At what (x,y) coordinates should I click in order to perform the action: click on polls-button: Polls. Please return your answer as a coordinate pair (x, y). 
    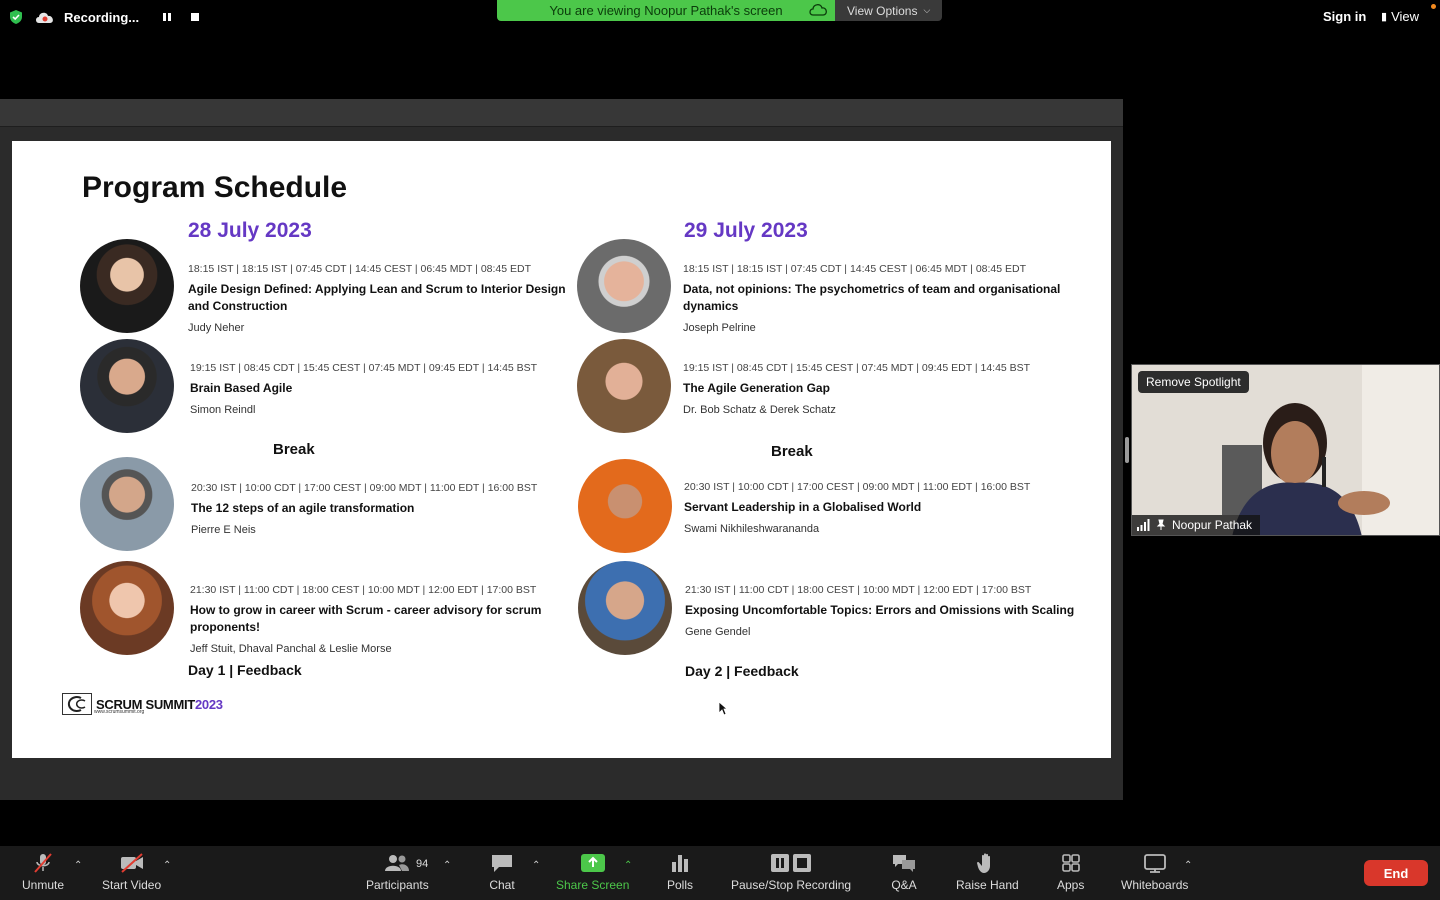
    Looking at the image, I should click on (680, 872).